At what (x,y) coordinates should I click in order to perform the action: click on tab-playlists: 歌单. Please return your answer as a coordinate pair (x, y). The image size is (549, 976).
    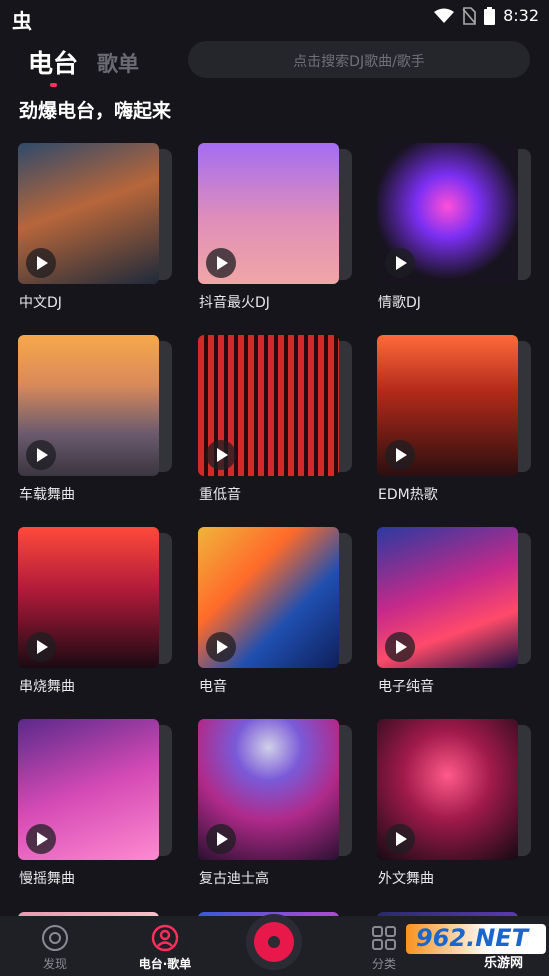
    Looking at the image, I should click on (118, 63).